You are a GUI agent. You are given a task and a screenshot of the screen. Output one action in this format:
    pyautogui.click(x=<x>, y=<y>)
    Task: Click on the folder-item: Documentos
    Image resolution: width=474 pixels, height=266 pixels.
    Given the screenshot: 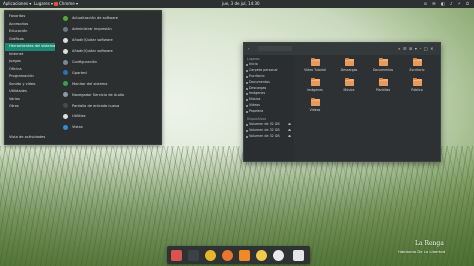 What is the action you would take?
    pyautogui.click(x=383, y=66)
    